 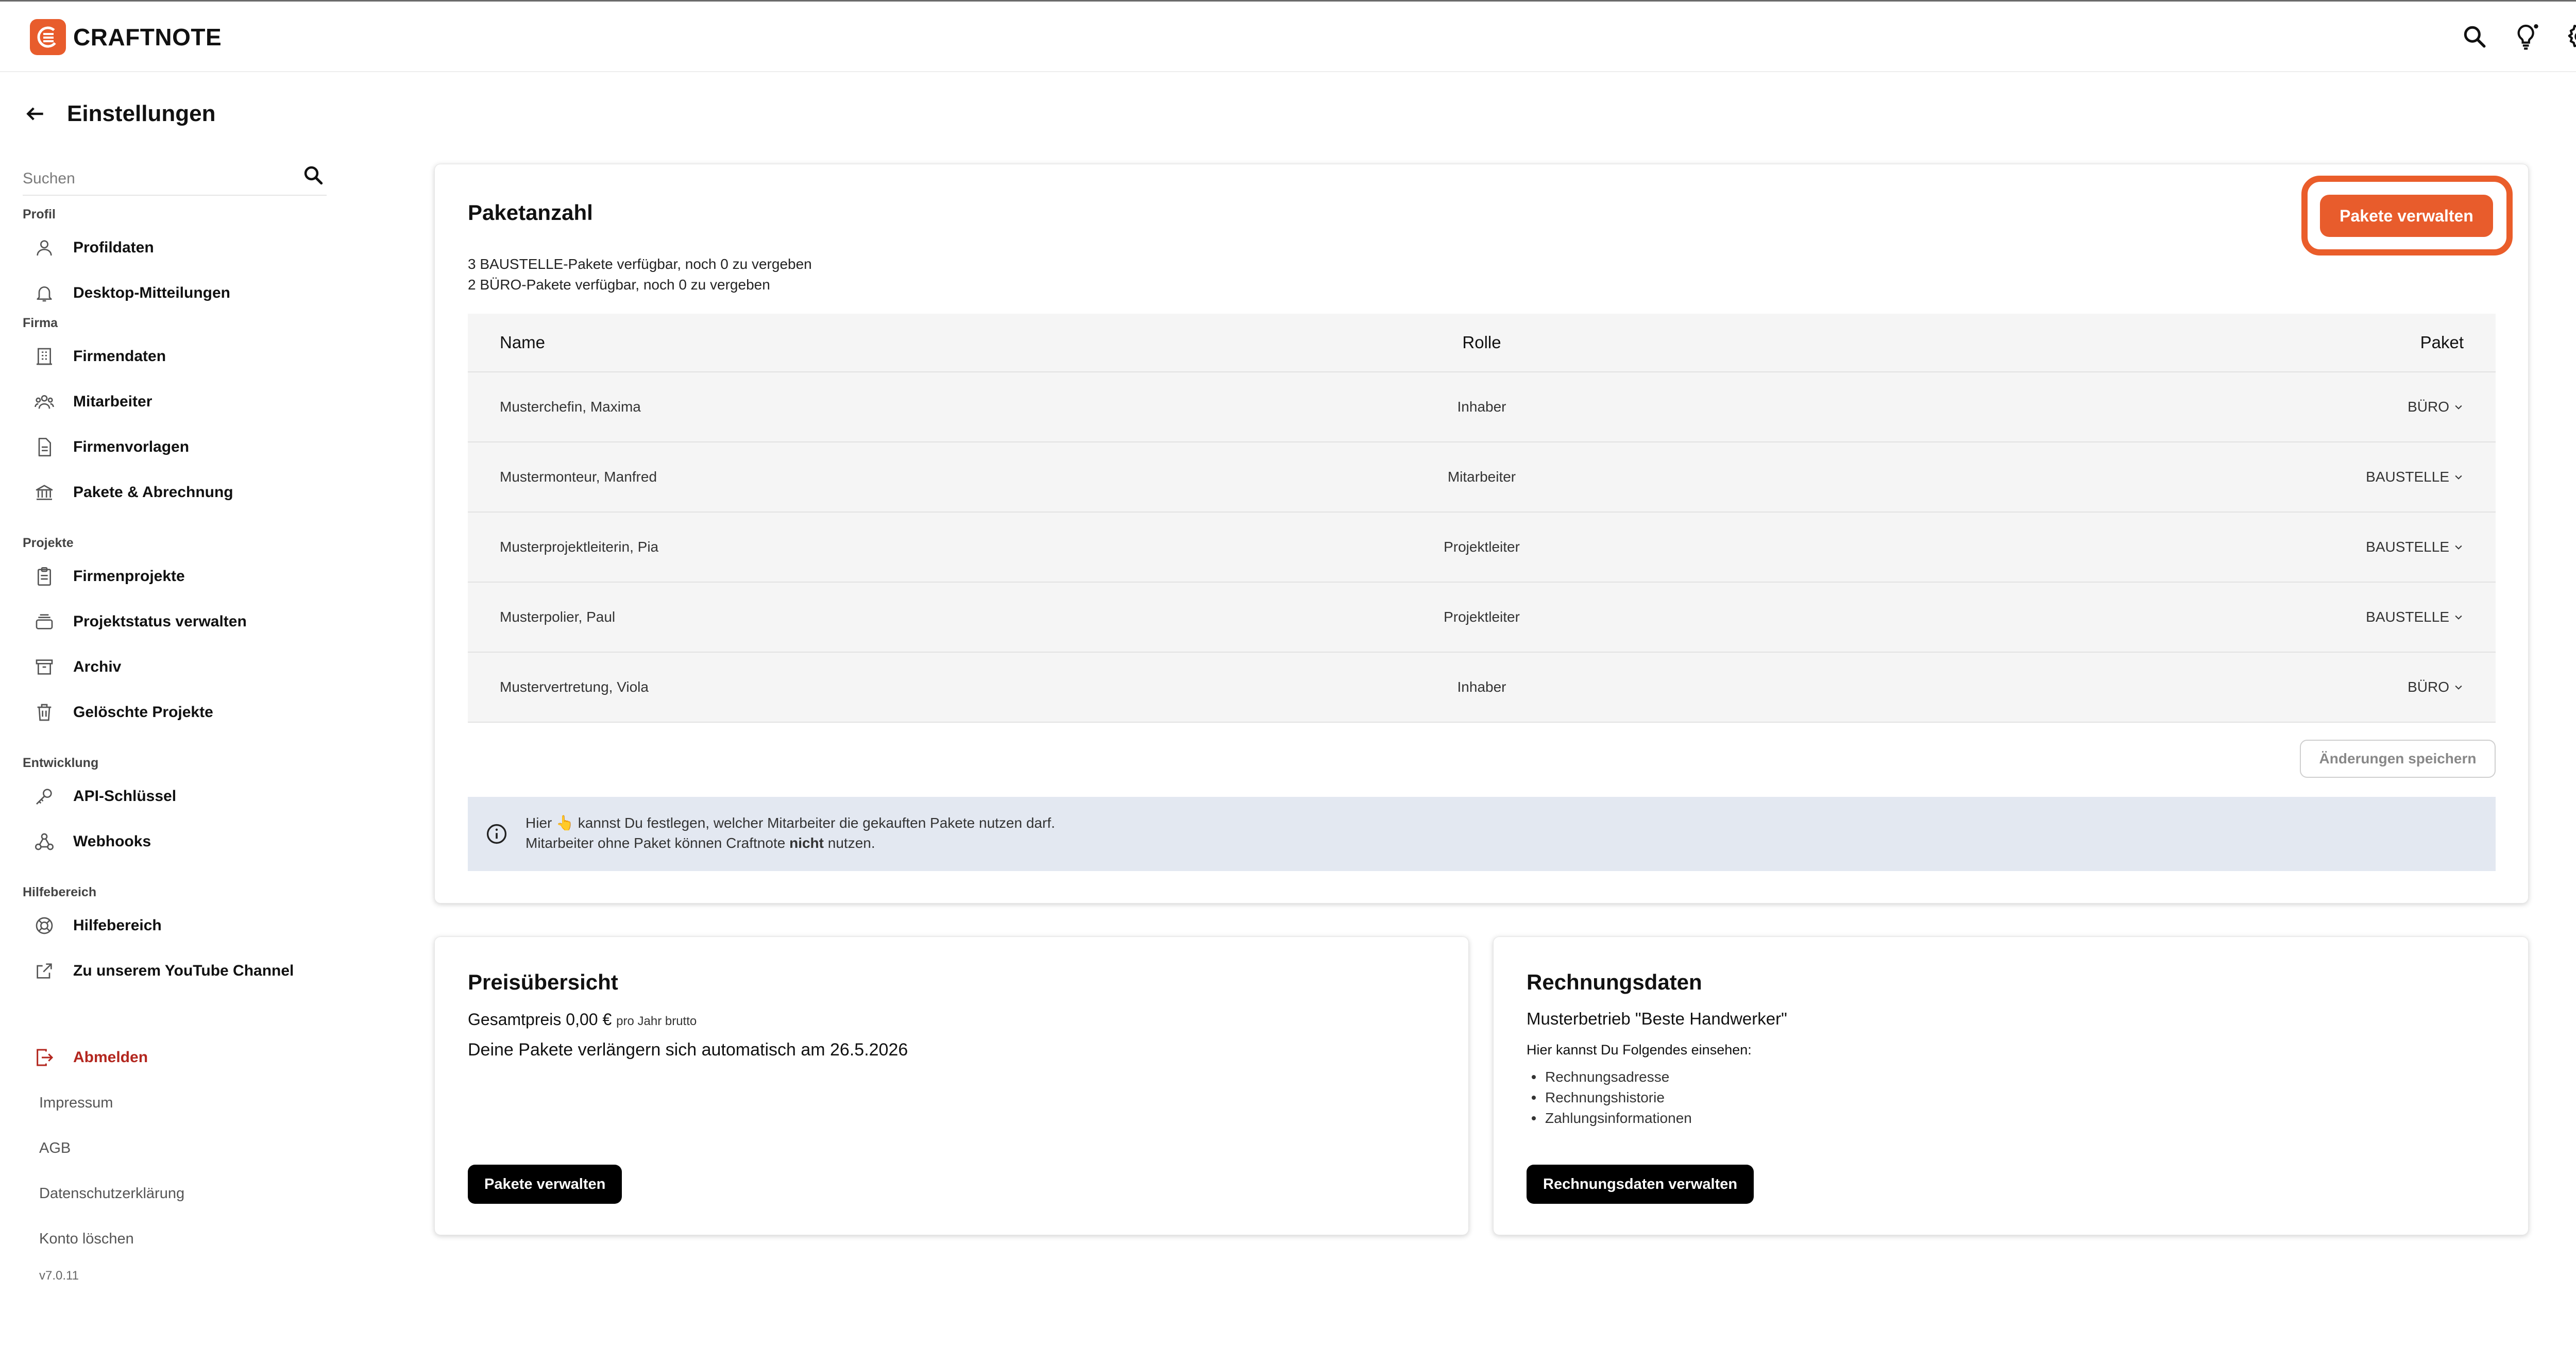 What do you see at coordinates (44, 492) in the screenshot?
I see `bank-icon` at bounding box center [44, 492].